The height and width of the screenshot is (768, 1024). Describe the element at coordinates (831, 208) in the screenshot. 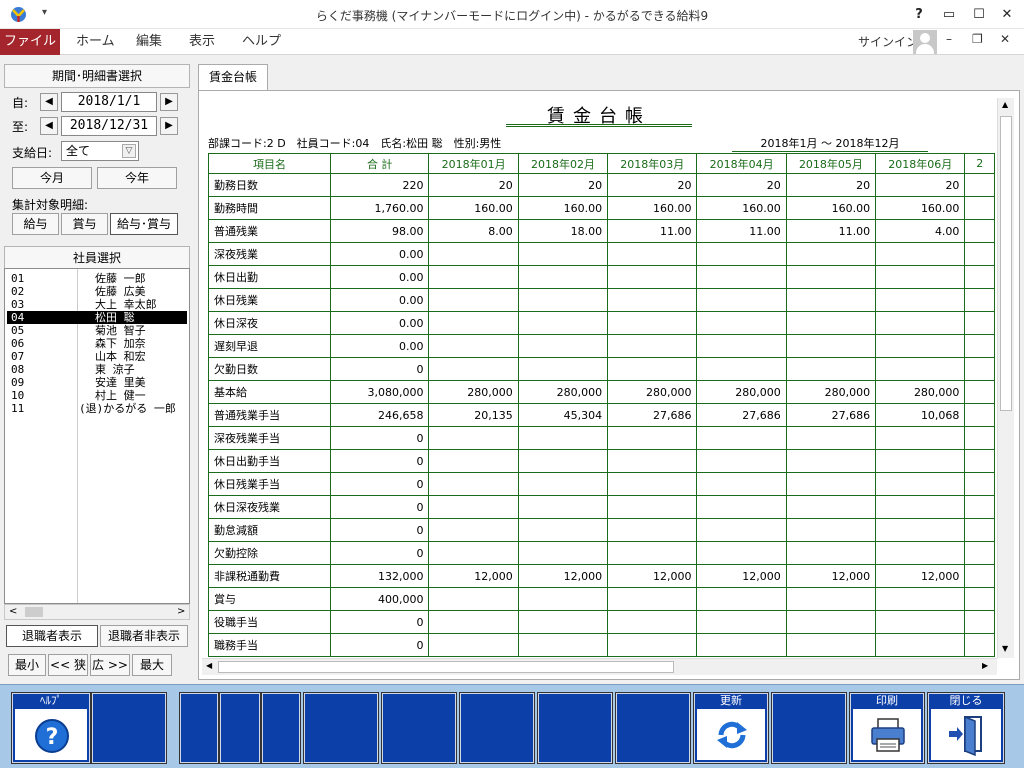

I see `table-cell: 160.00` at that location.